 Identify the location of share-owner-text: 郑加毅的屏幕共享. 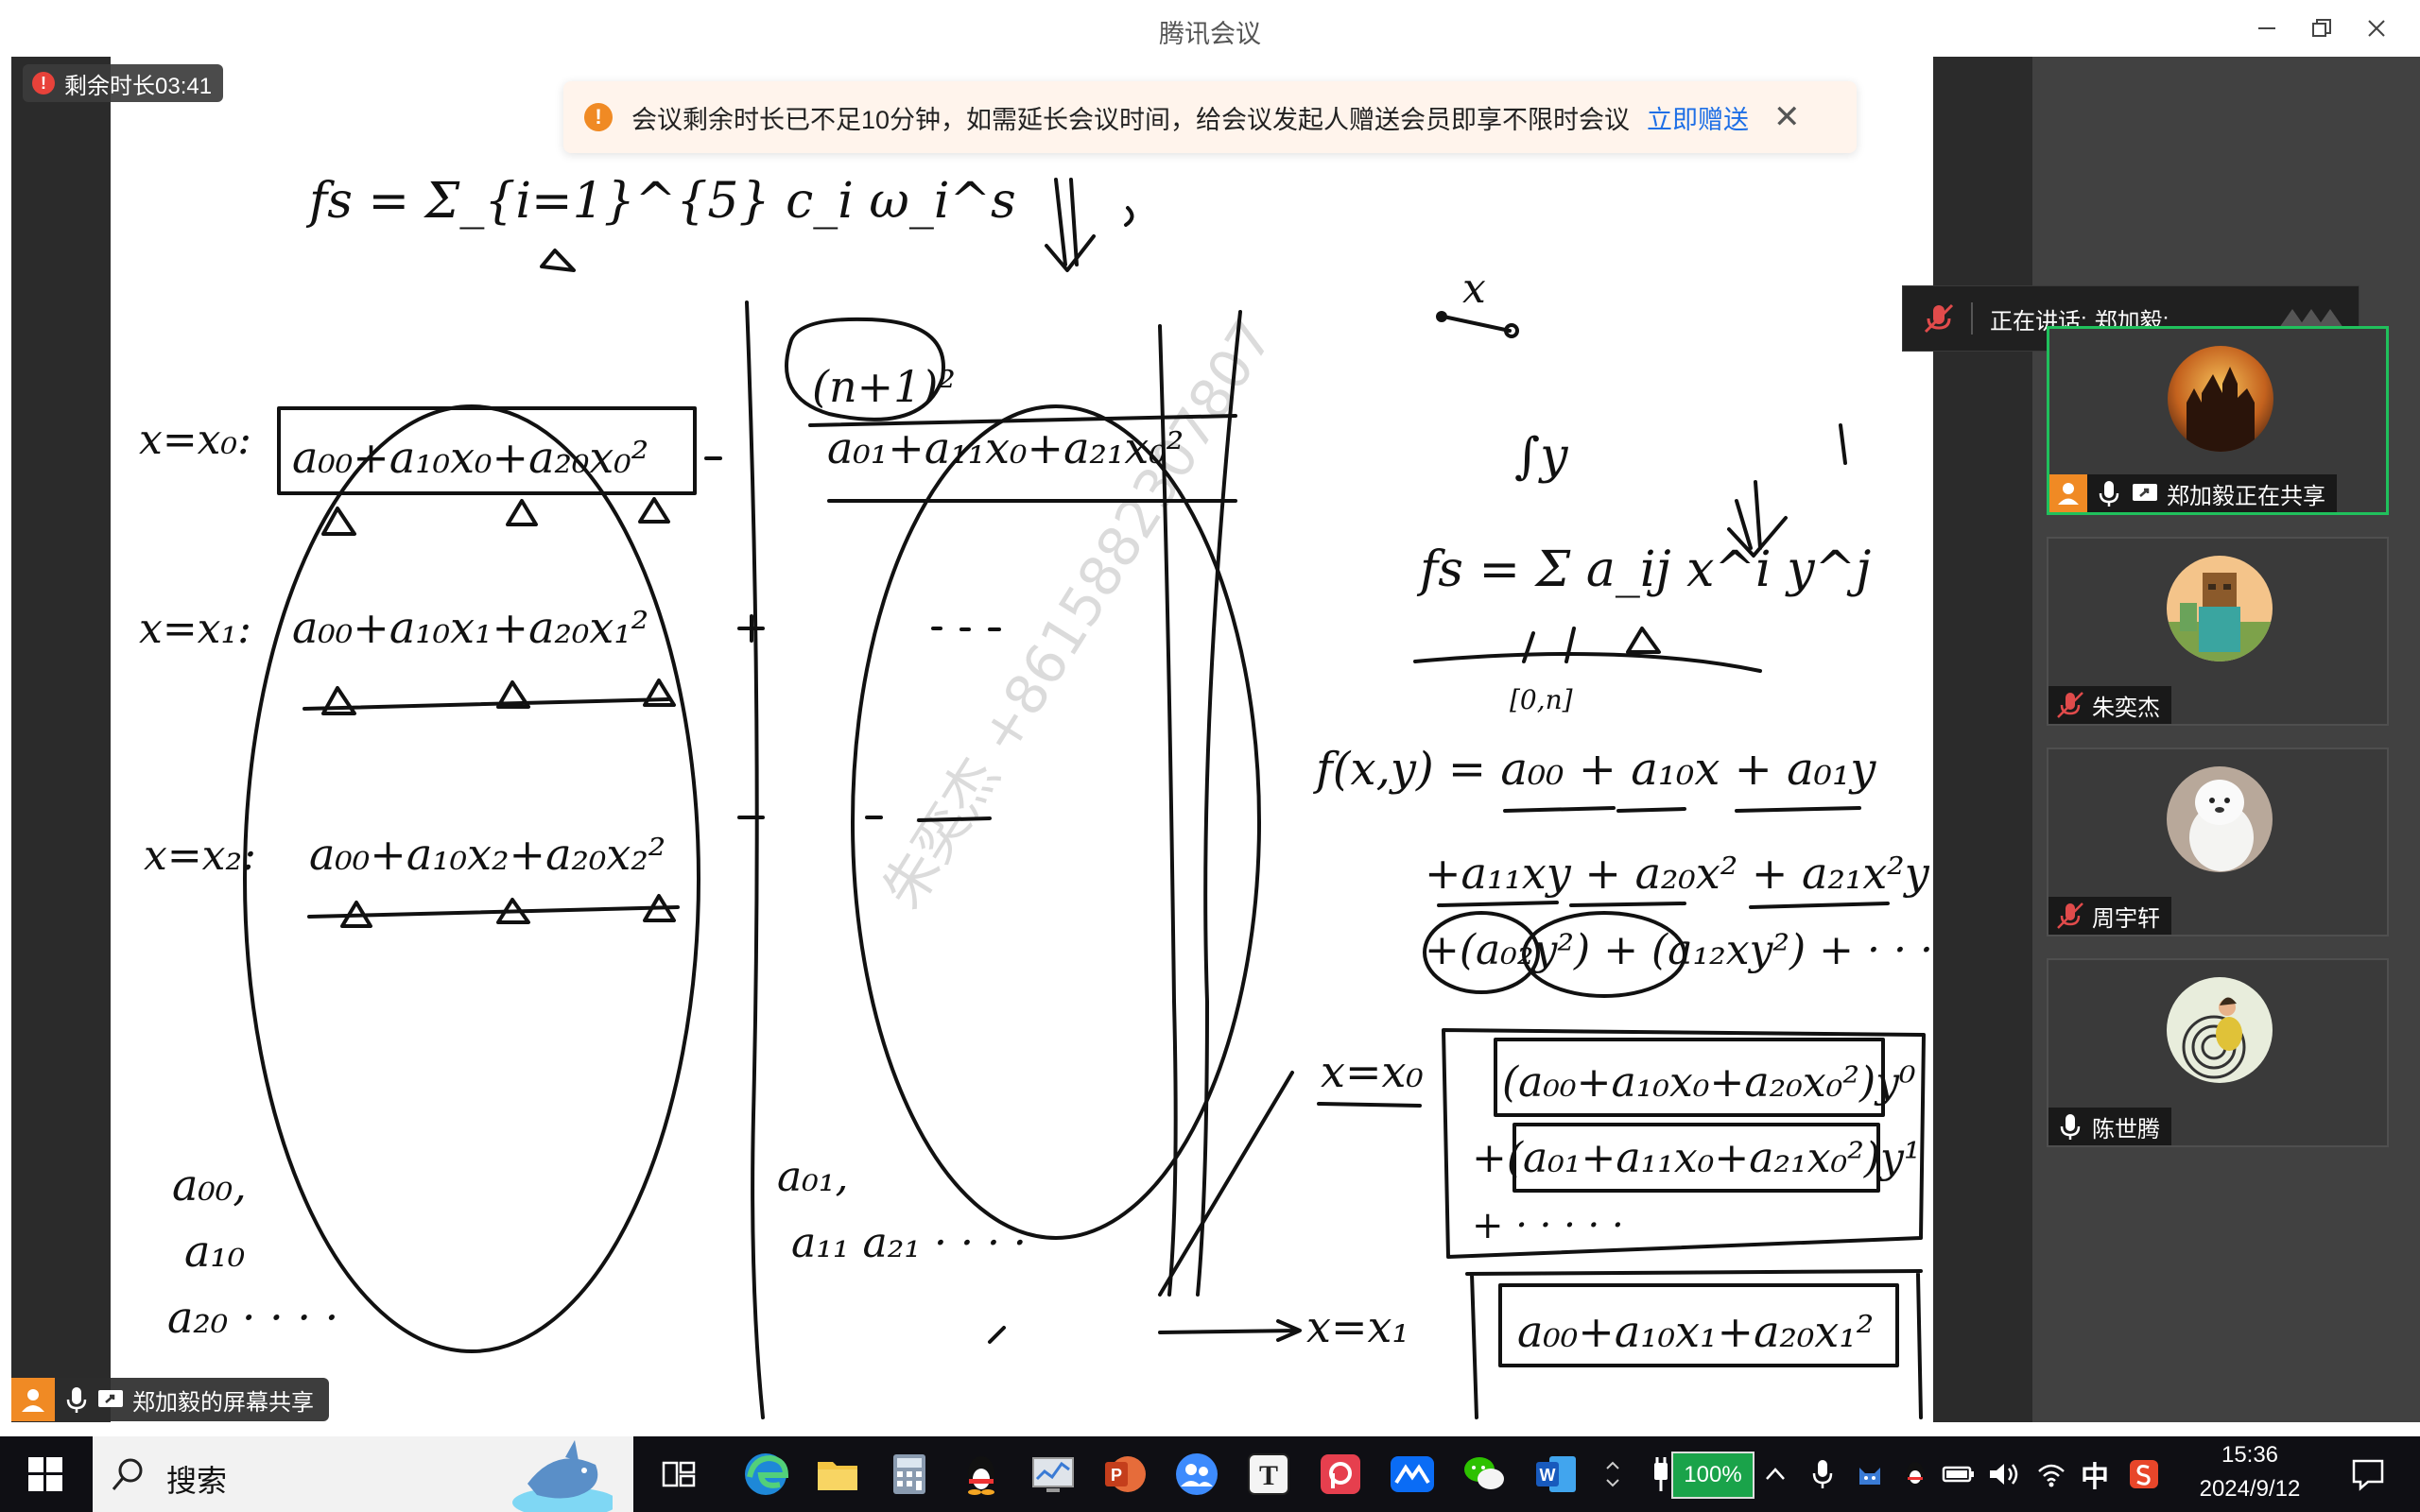
(223, 1402).